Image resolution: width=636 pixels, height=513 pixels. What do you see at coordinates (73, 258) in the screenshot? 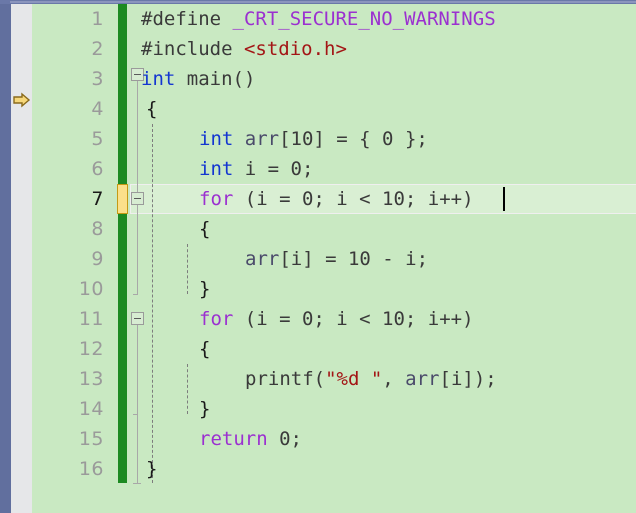
I see `line-number-gutter: 1 2 3 4 5 6 7 8 9 10 11 12 13 14 15 16` at bounding box center [73, 258].